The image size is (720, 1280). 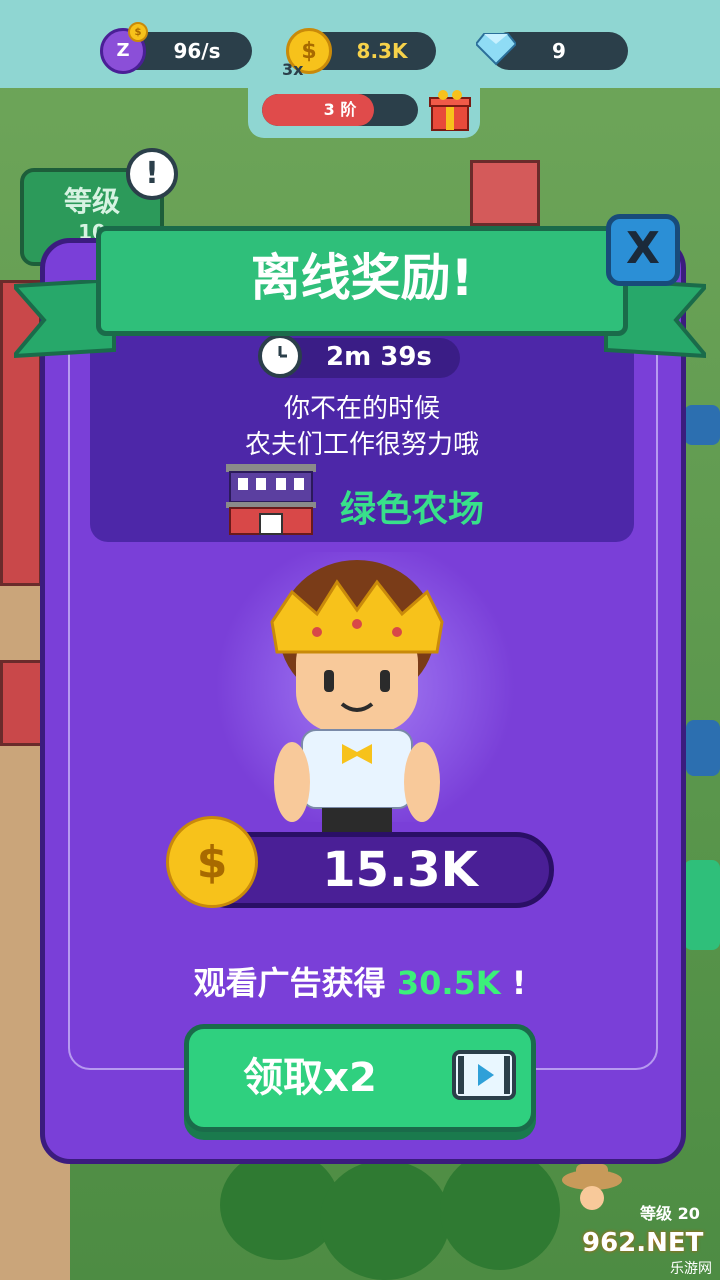 What do you see at coordinates (361, 445) in the screenshot?
I see `message-line2: 农夫们工作很努力哦` at bounding box center [361, 445].